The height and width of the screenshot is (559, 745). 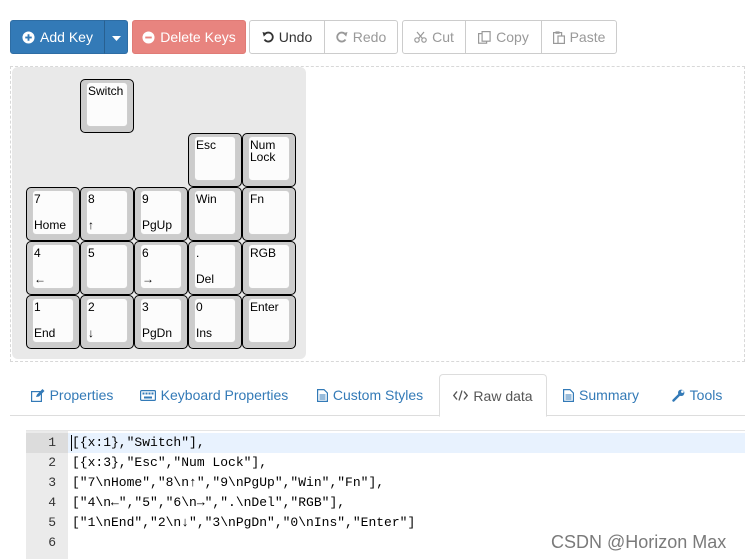 I want to click on tab-label: Summary, so click(x=609, y=395).